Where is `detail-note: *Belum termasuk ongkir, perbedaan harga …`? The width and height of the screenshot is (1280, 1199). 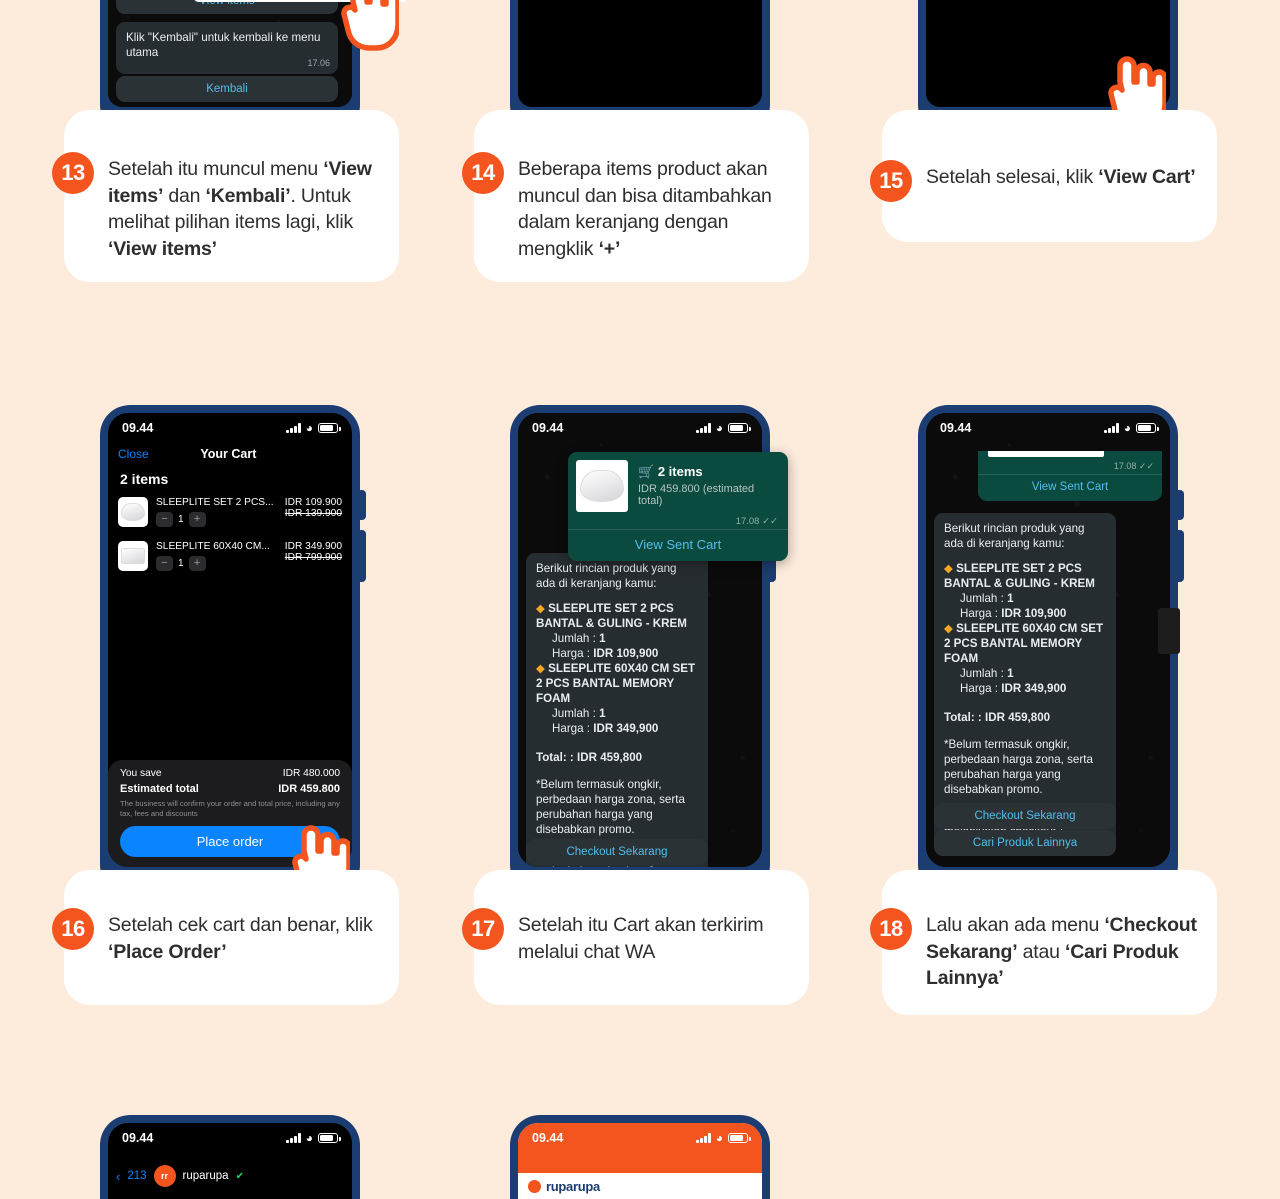
detail-note: *Belum termasuk ongkir, perbedaan harga … is located at coordinates (610, 807).